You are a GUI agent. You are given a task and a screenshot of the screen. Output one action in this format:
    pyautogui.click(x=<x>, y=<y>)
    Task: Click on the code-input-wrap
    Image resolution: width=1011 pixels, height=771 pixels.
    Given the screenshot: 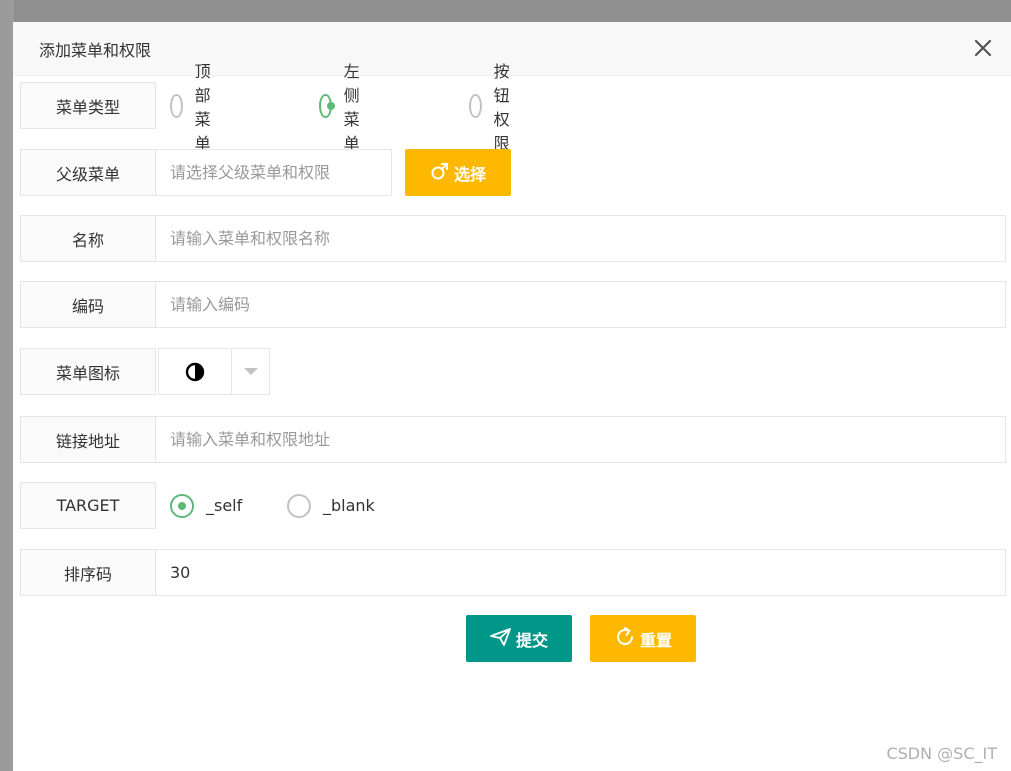 What is the action you would take?
    pyautogui.click(x=581, y=304)
    